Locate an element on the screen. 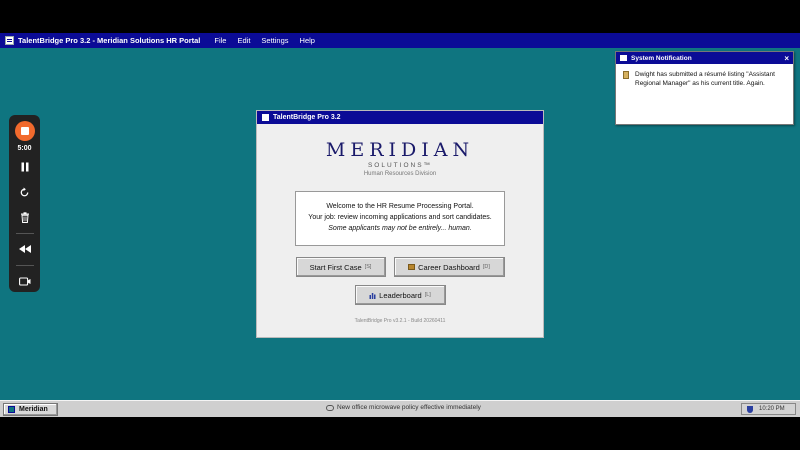 This screenshot has height=450, width=800. rewind-icon is located at coordinates (24, 249).